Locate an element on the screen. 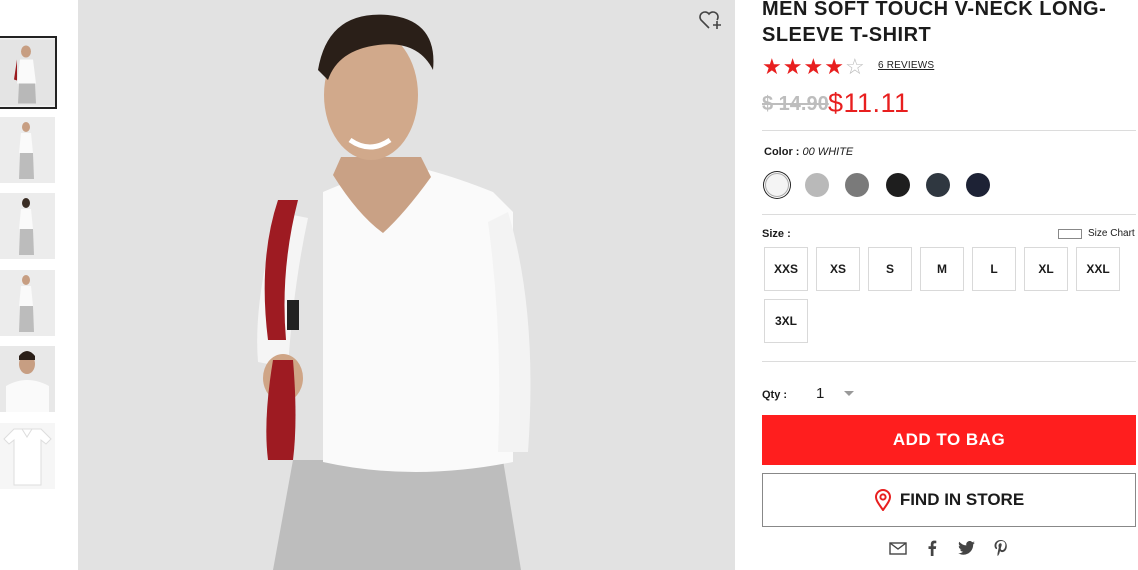 The image size is (1138, 570). swatch-black is located at coordinates (898, 185).